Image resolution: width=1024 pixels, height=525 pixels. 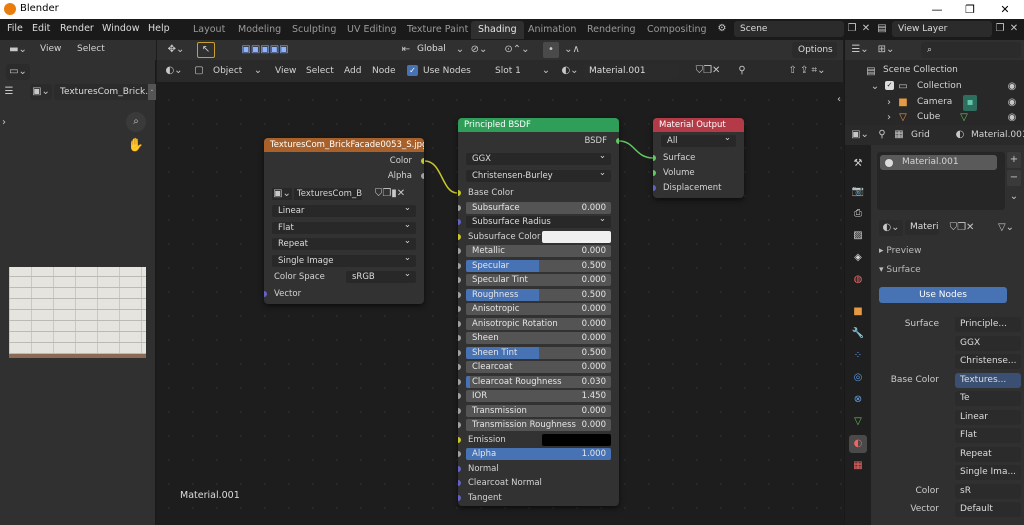 What do you see at coordinates (858, 378) in the screenshot?
I see `physics-tab-icon: ◎` at bounding box center [858, 378].